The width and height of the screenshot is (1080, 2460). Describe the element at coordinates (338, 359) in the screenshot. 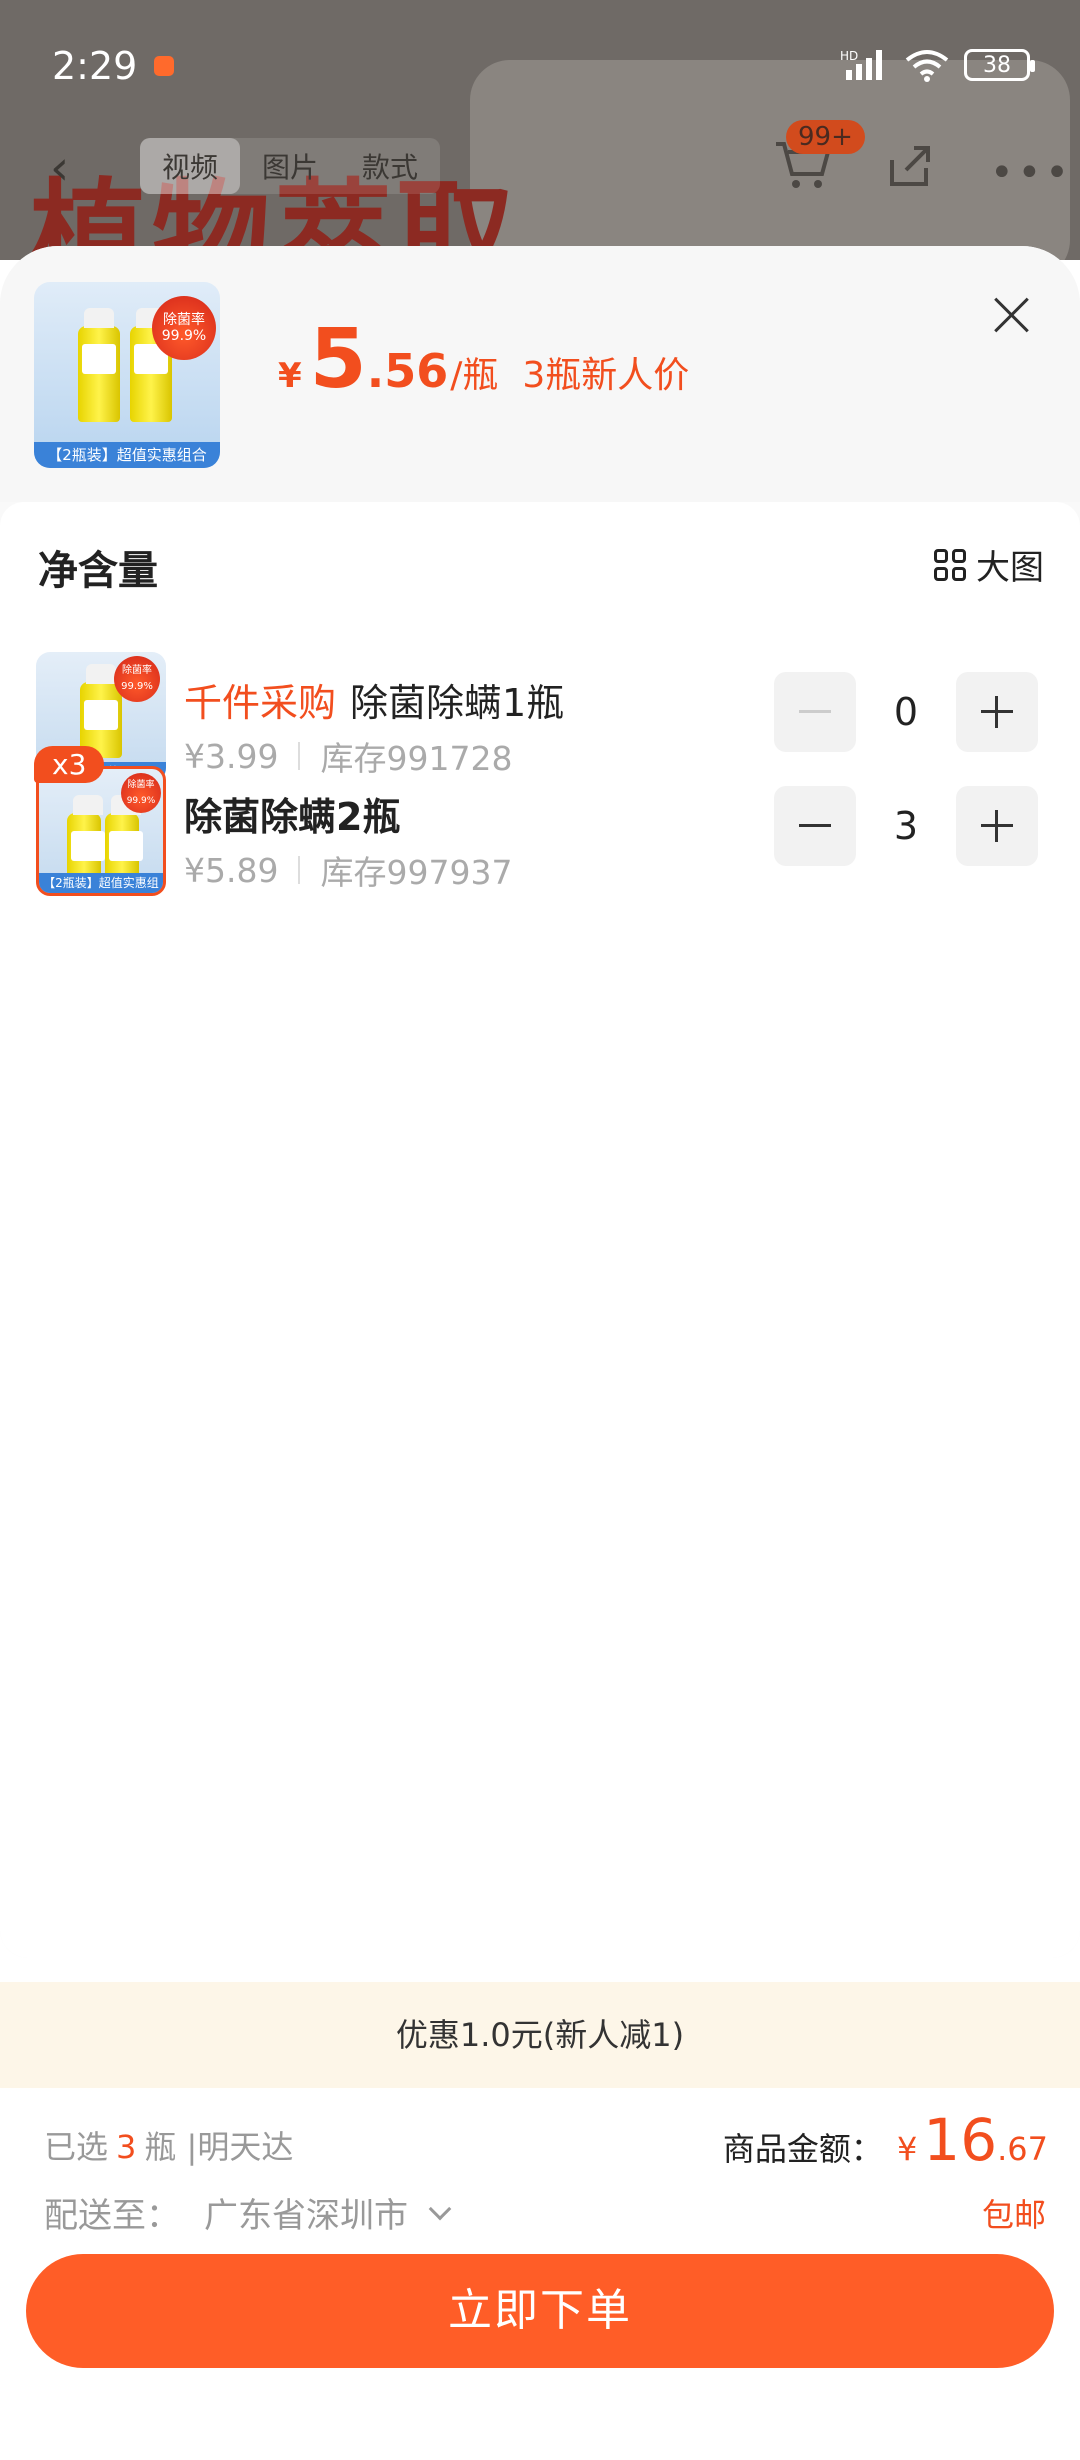

I see `price-integer: 5` at that location.